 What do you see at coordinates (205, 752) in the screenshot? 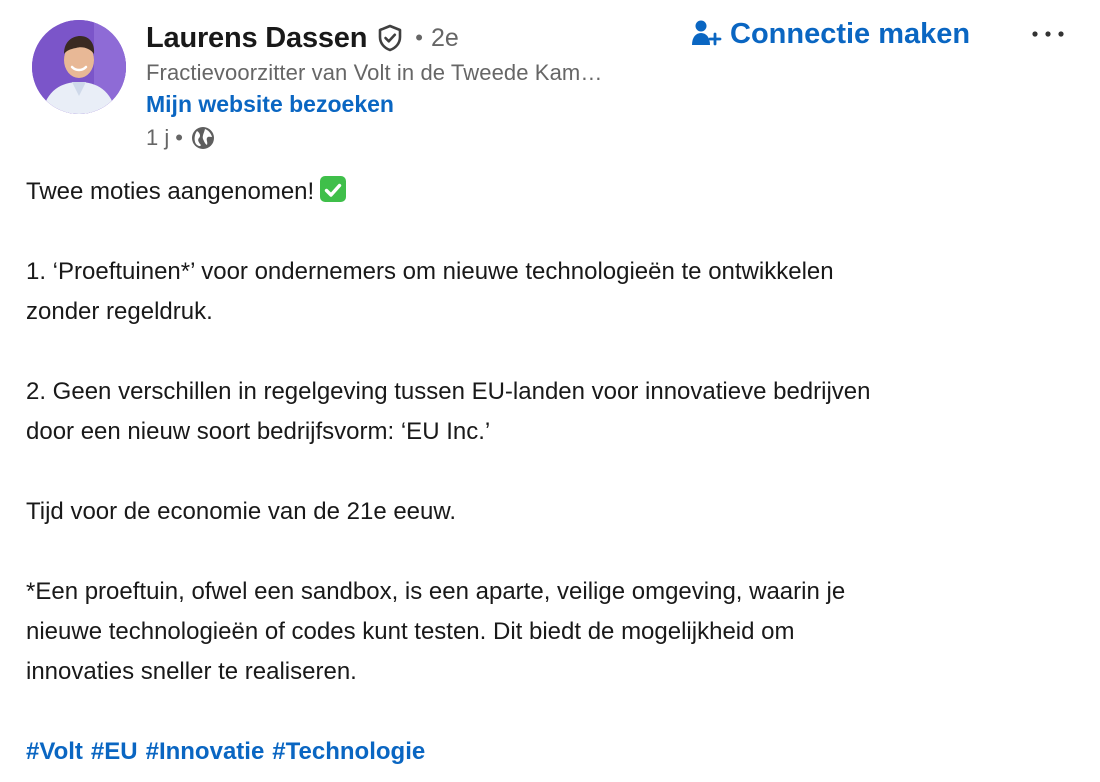
I see `hashtag-innovatie: #Innovatie` at bounding box center [205, 752].